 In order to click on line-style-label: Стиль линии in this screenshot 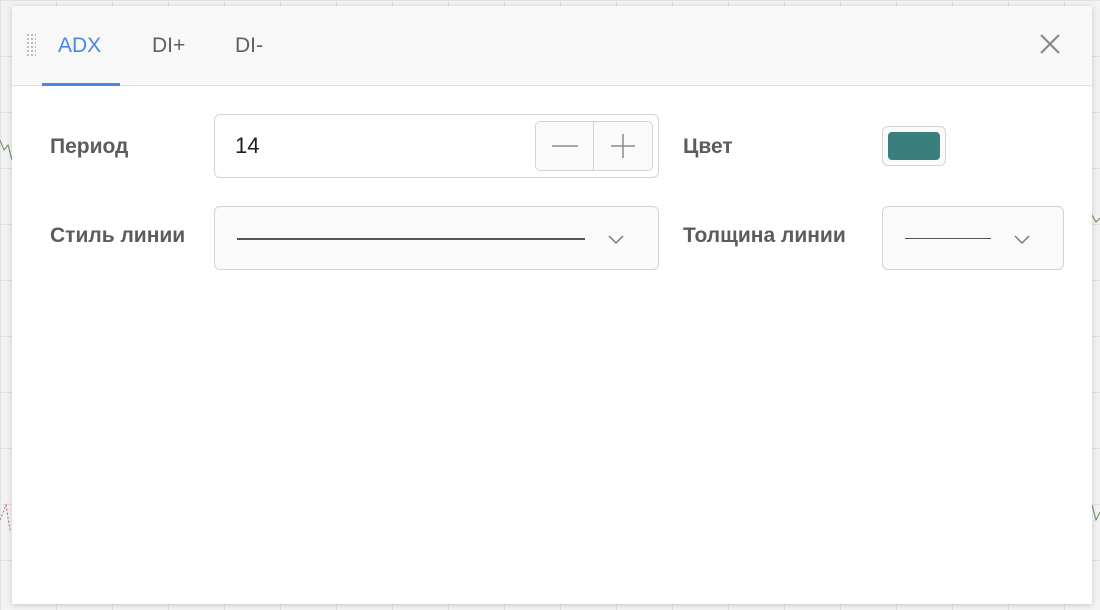, I will do `click(118, 235)`.